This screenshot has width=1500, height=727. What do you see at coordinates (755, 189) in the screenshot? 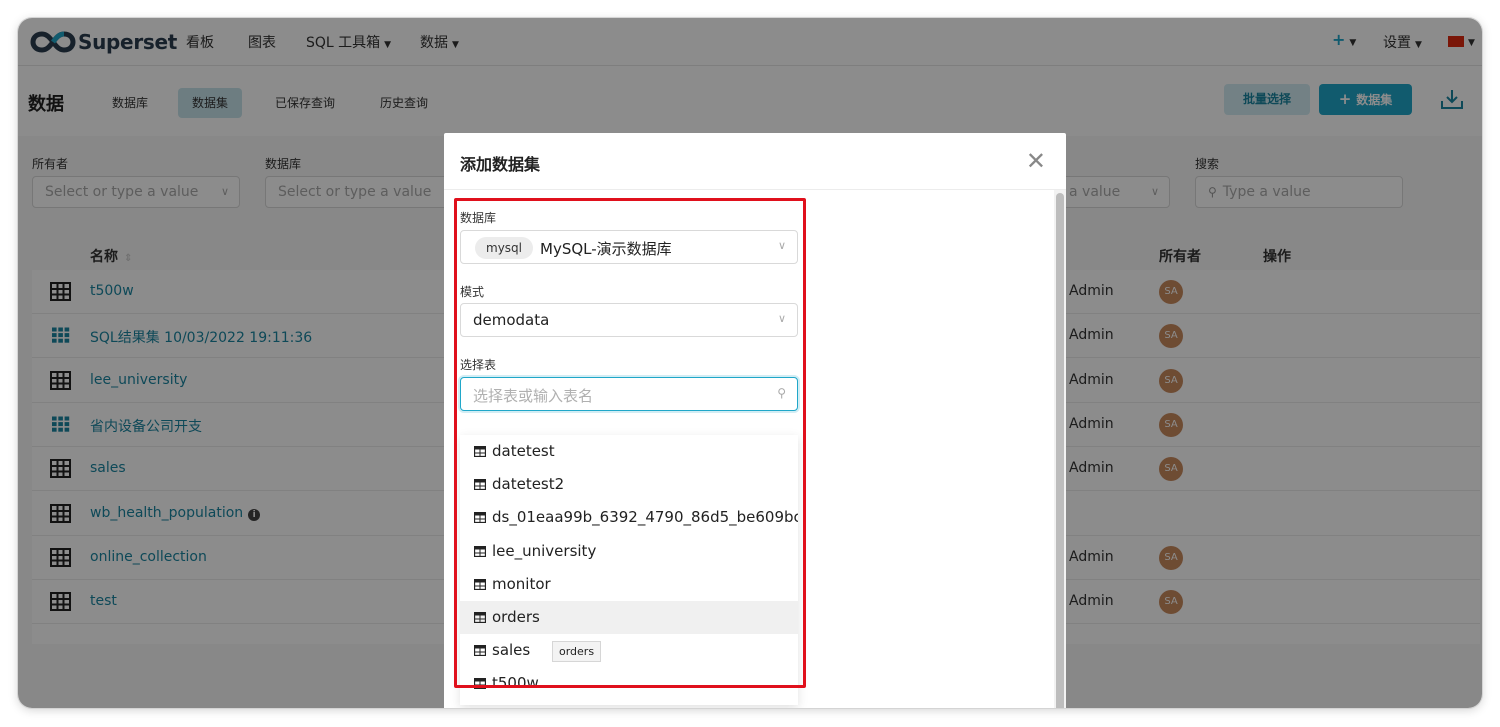
I see `modal-divider` at bounding box center [755, 189].